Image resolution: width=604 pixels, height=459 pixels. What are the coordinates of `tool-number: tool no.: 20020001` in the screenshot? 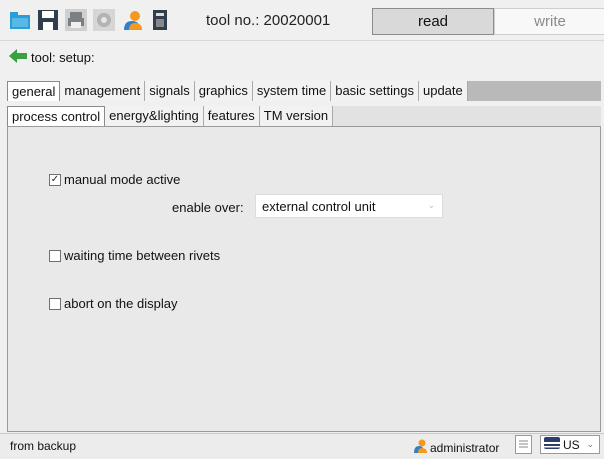 It's located at (268, 20).